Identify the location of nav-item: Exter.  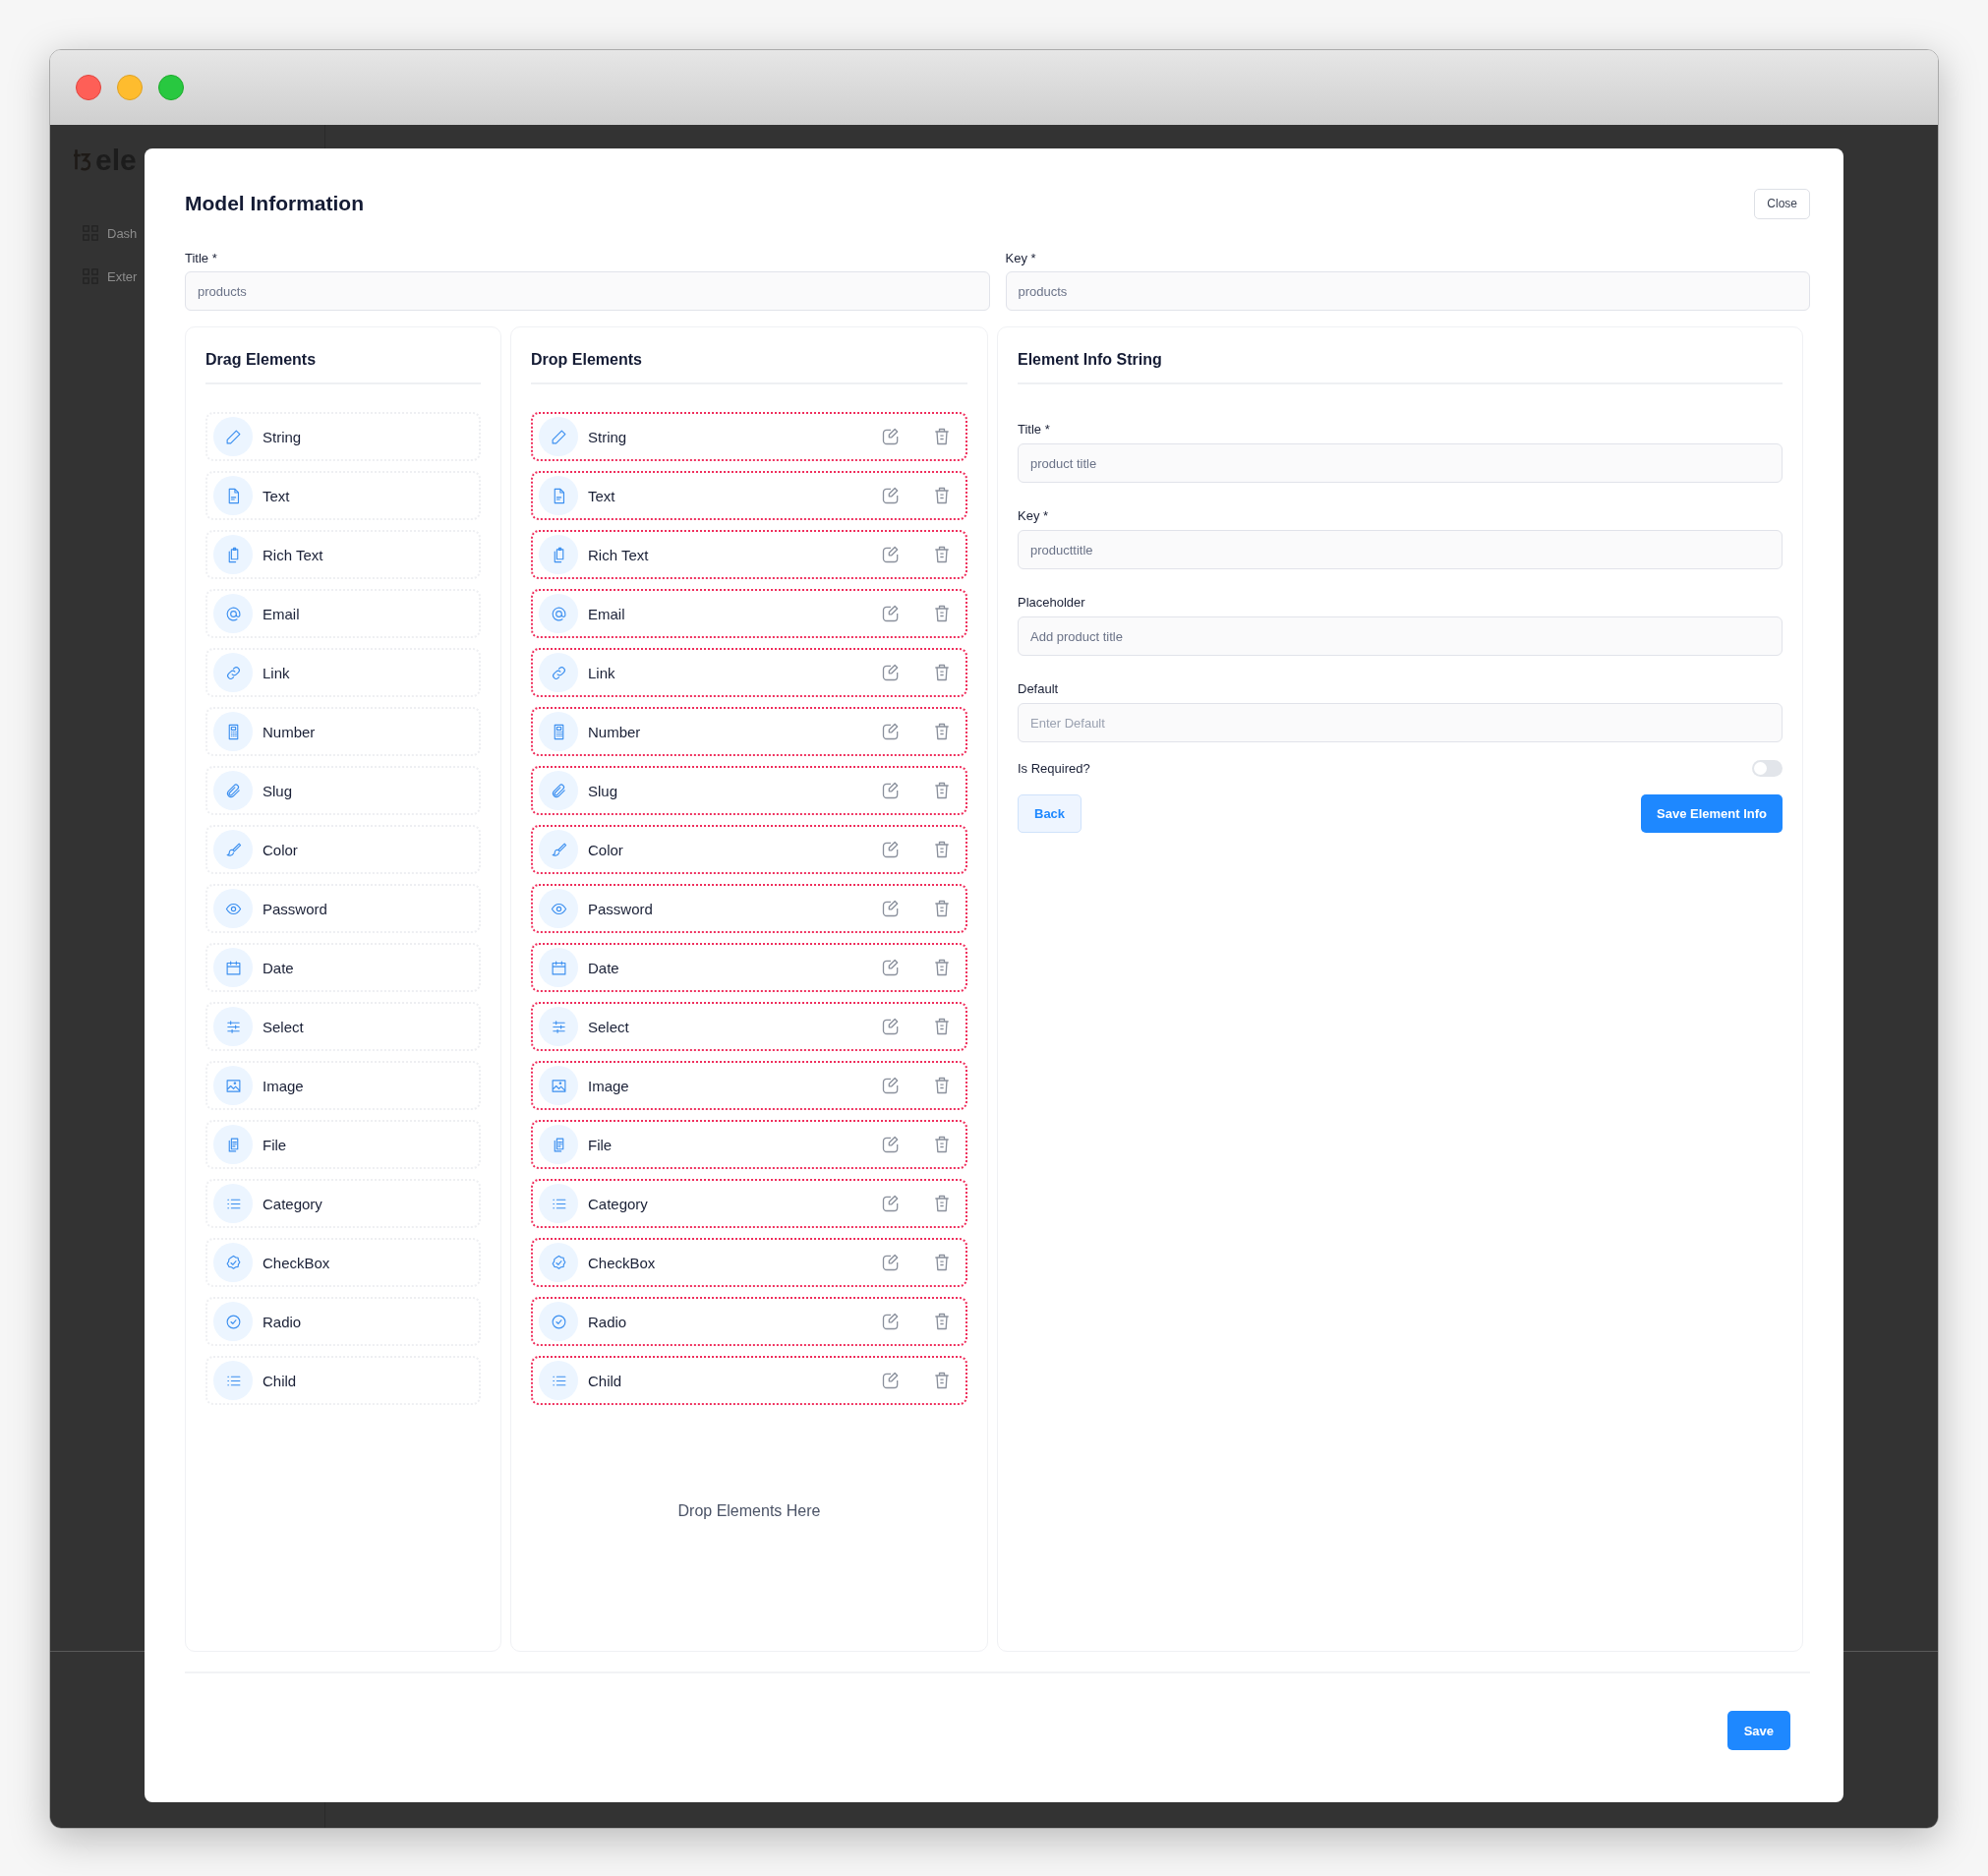
(122, 276).